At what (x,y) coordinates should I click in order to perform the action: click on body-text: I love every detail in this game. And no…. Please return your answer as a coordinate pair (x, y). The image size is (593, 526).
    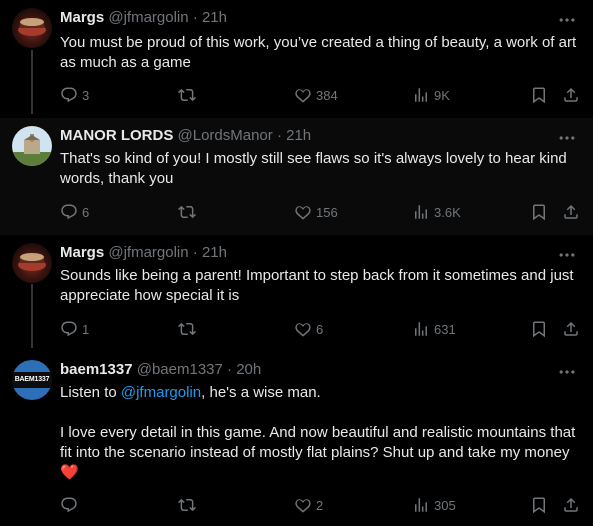
    Looking at the image, I should click on (318, 442).